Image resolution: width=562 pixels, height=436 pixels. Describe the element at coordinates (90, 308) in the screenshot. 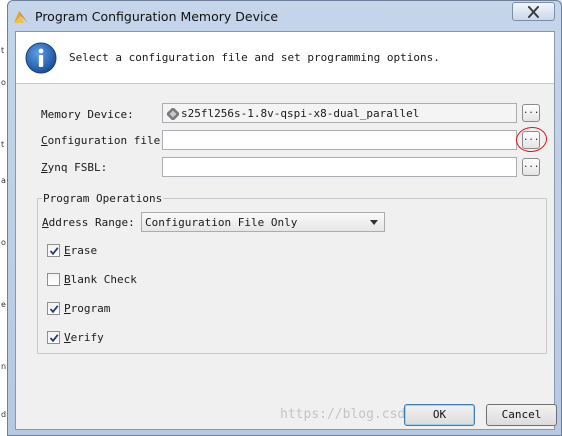

I see `program-label-text: rogram` at that location.